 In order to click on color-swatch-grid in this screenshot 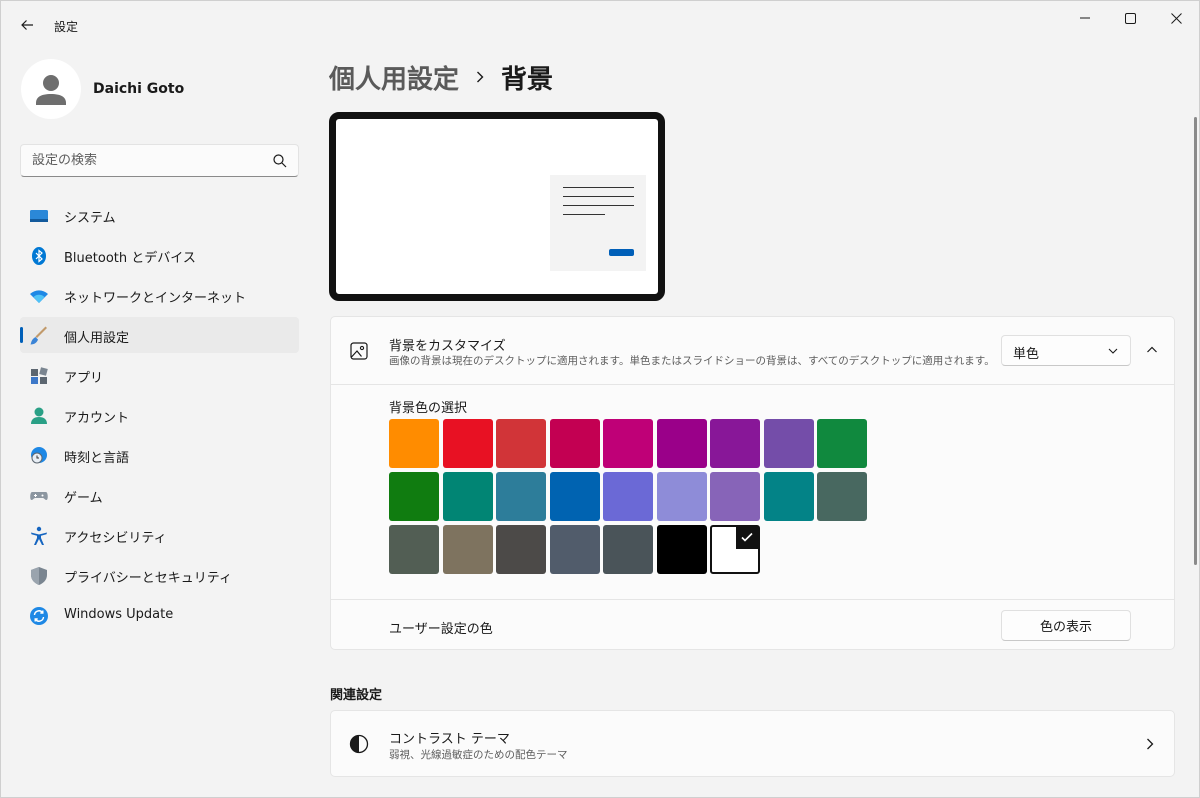, I will do `click(628, 496)`.